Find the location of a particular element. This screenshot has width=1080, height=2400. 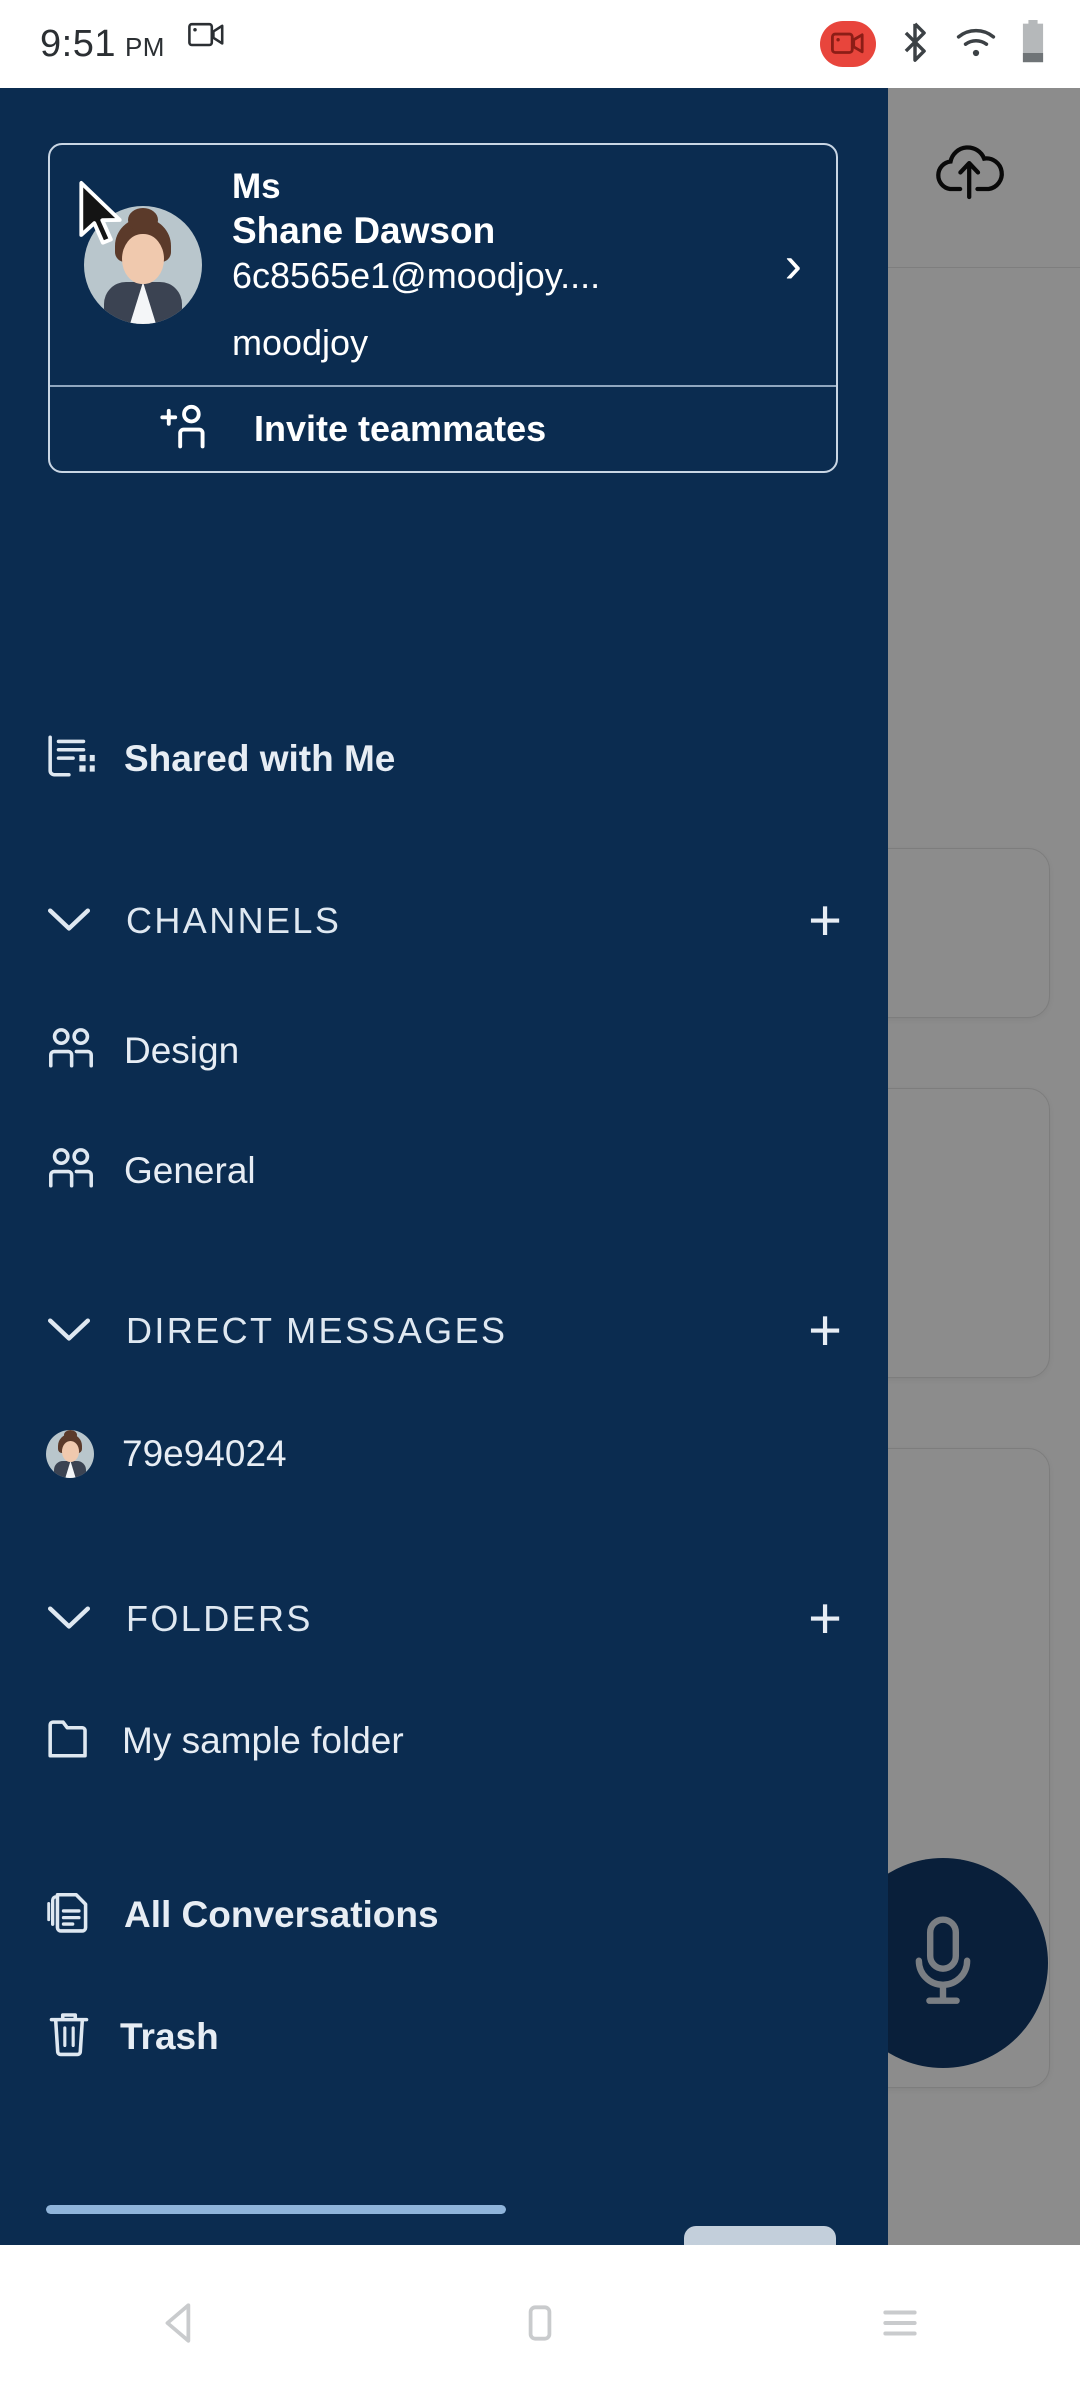

sidebar-item-all-conversations: All Conversations is located at coordinates (242, 1914).